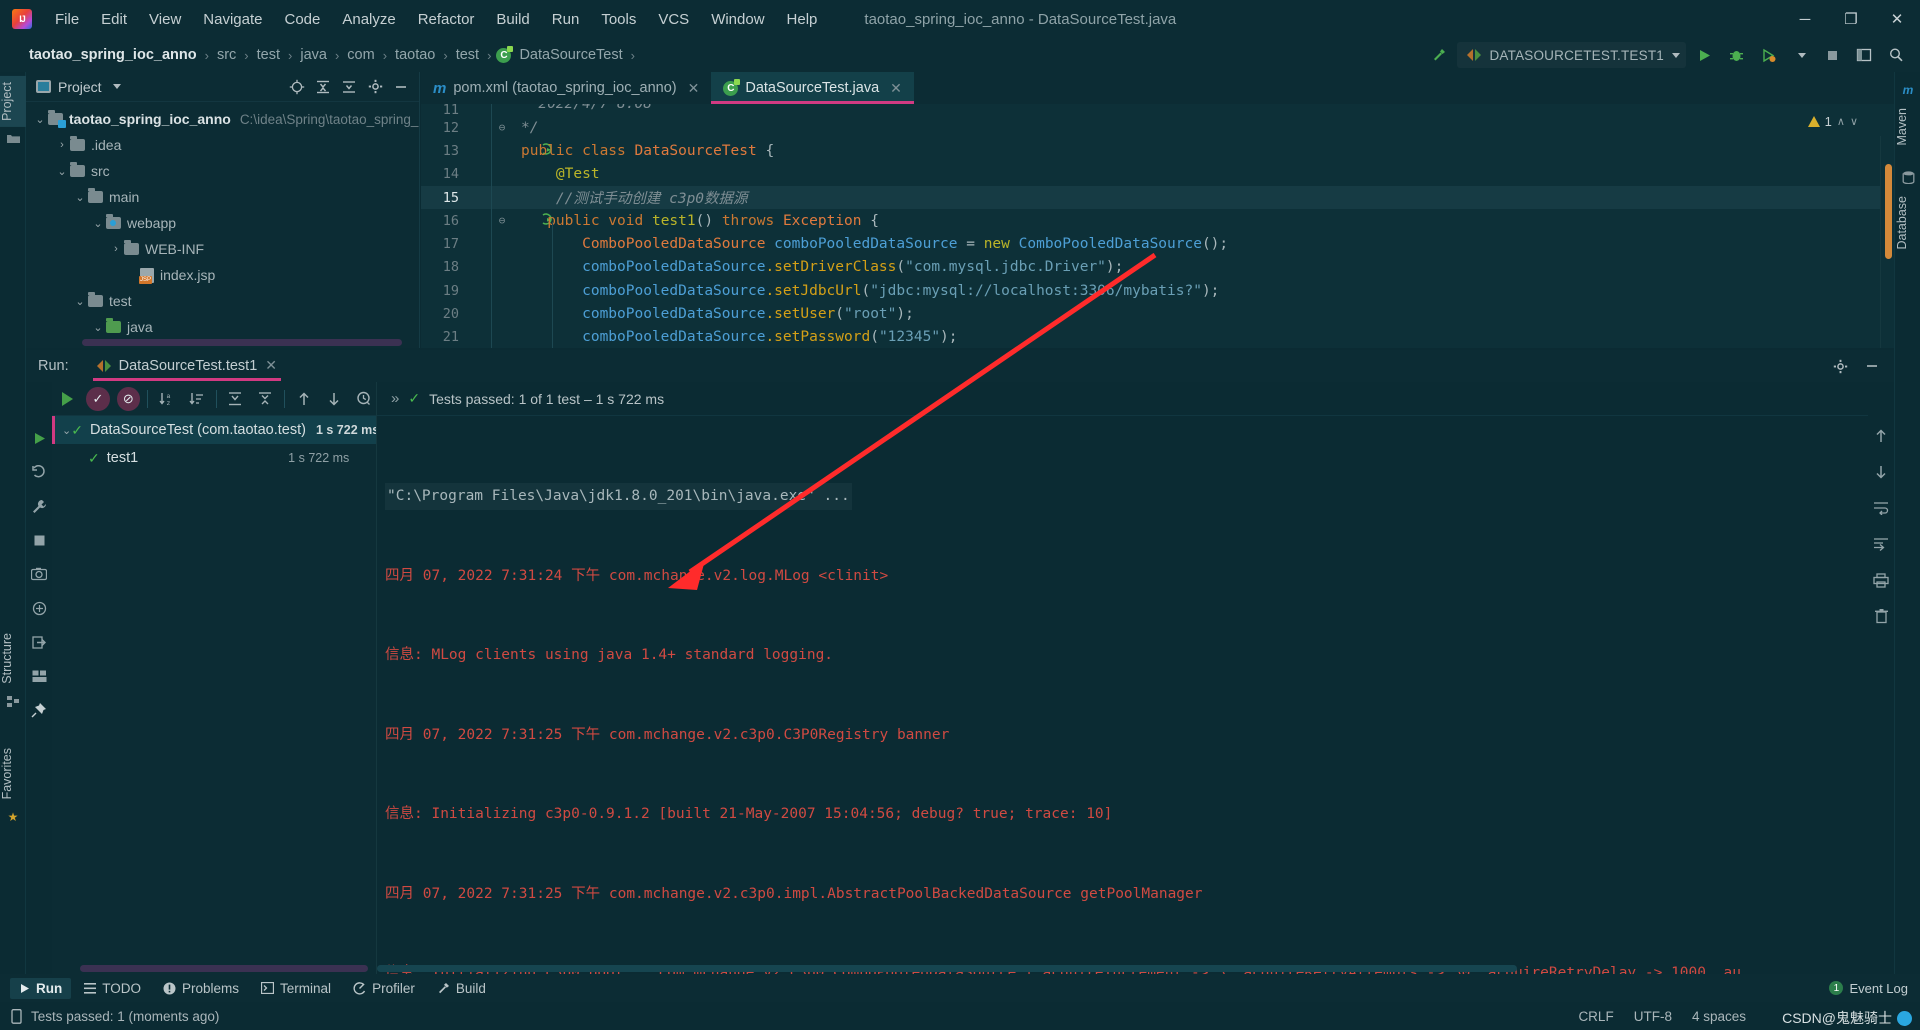 This screenshot has width=1920, height=1030. What do you see at coordinates (297, 87) in the screenshot?
I see `locate-icon` at bounding box center [297, 87].